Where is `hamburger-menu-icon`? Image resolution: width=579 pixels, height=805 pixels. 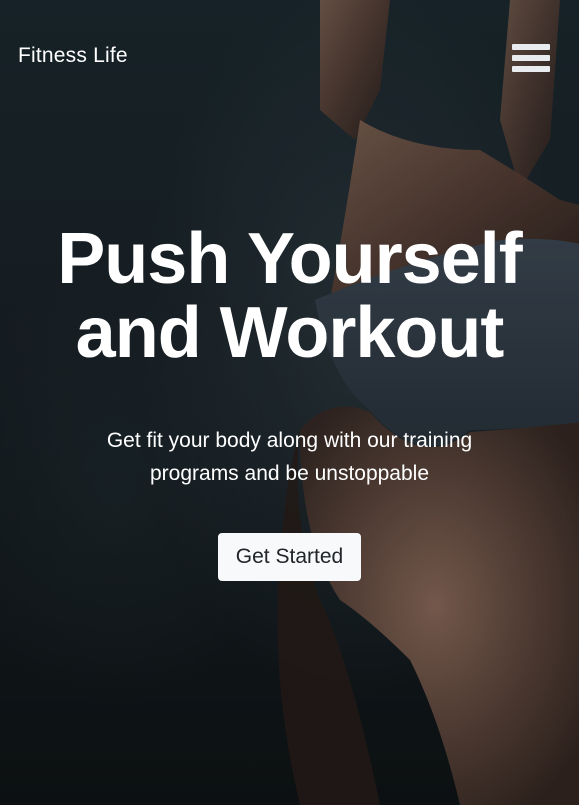 hamburger-menu-icon is located at coordinates (531, 61).